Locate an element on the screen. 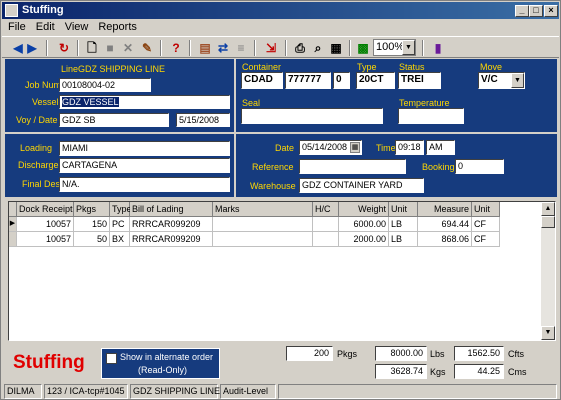  job-num-field: 00108004-02 is located at coordinates (105, 85).